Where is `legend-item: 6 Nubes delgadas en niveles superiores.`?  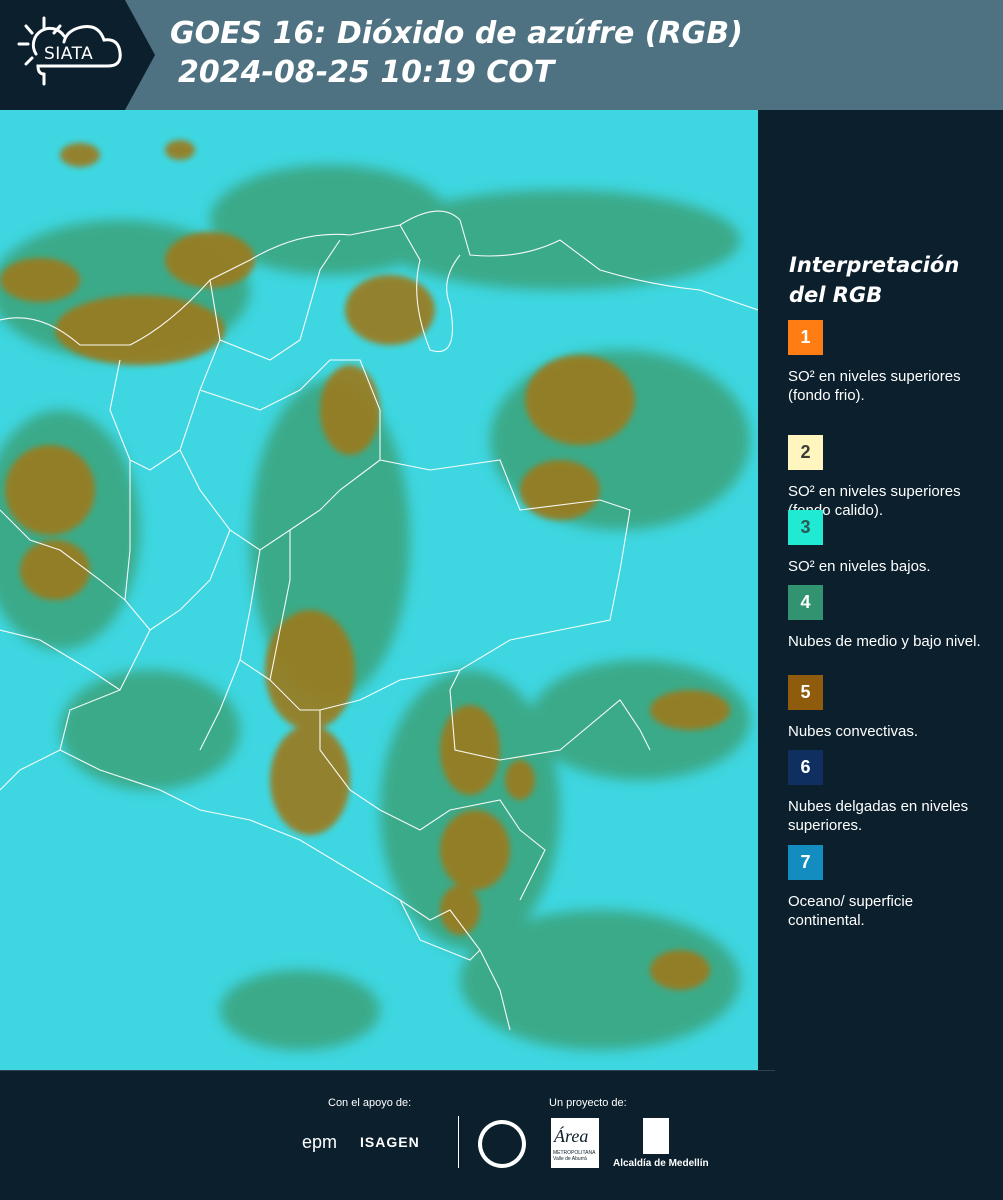 legend-item: 6 Nubes delgadas en niveles superiores. is located at coordinates (888, 792).